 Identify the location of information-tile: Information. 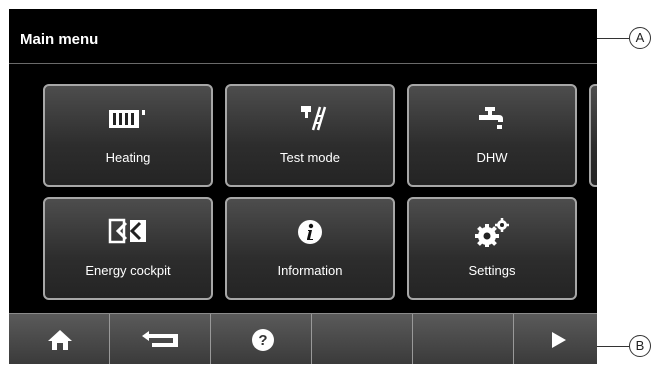
(310, 248).